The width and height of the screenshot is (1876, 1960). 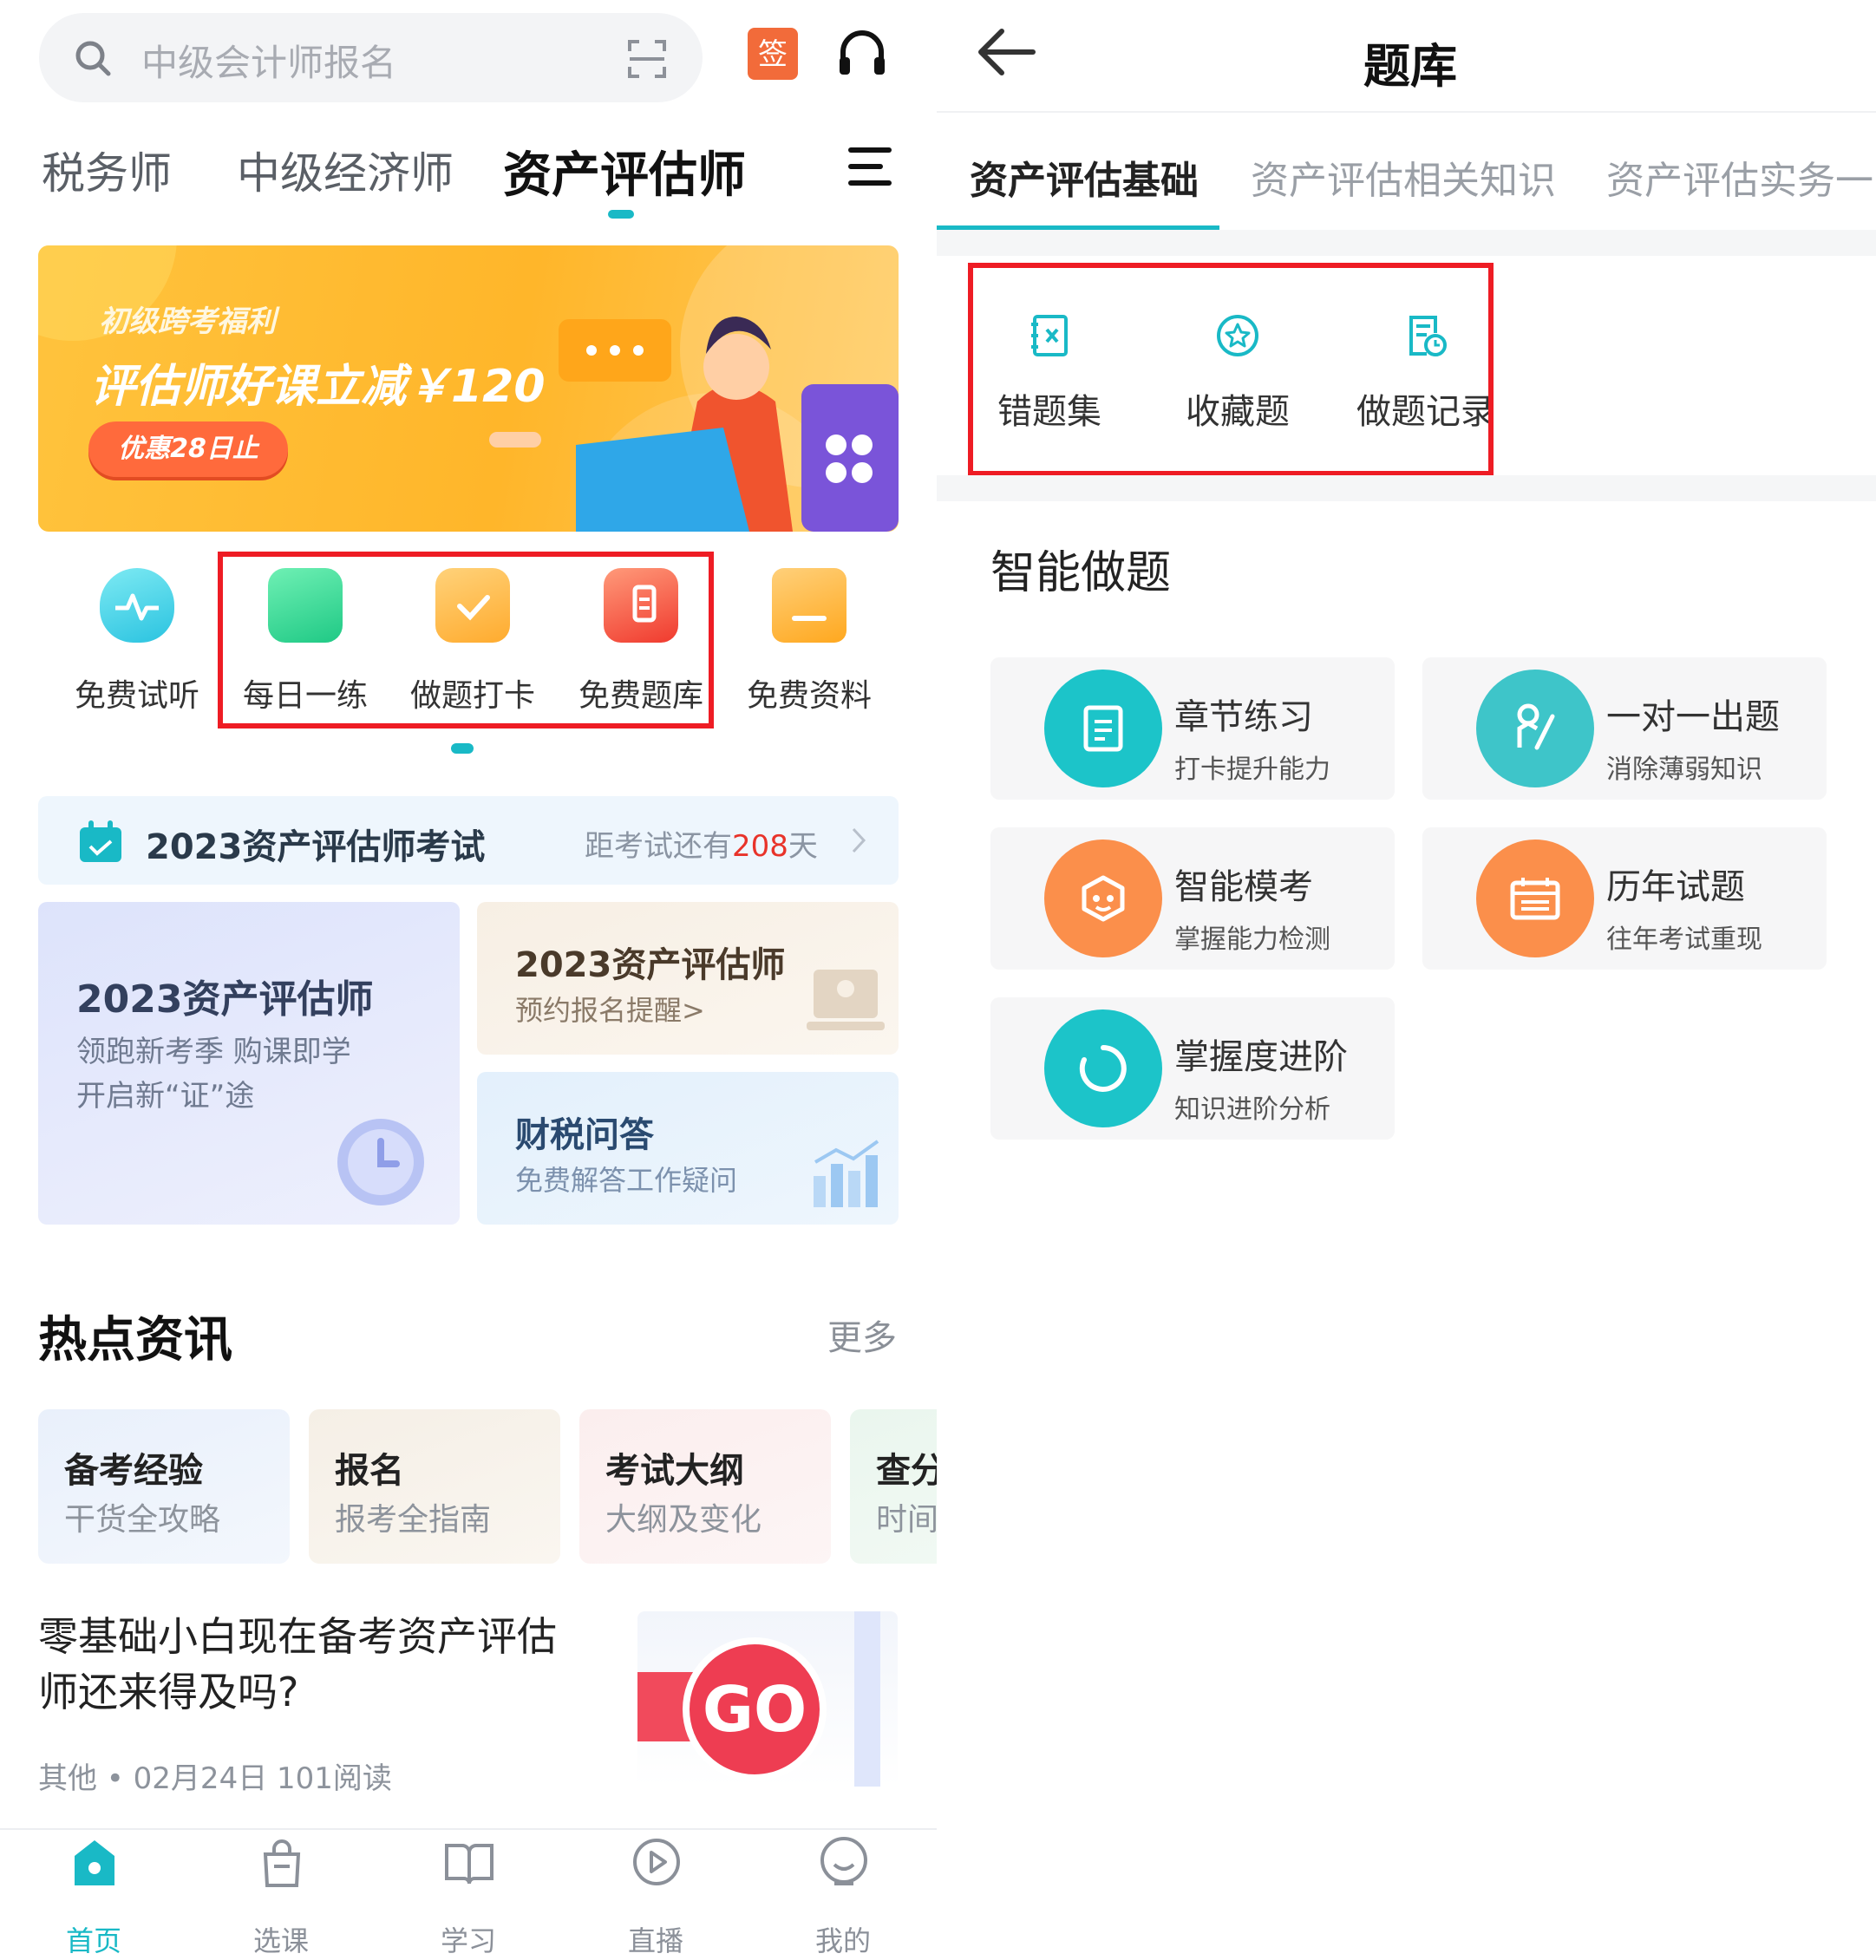 What do you see at coordinates (862, 54) in the screenshot?
I see `headset-icon` at bounding box center [862, 54].